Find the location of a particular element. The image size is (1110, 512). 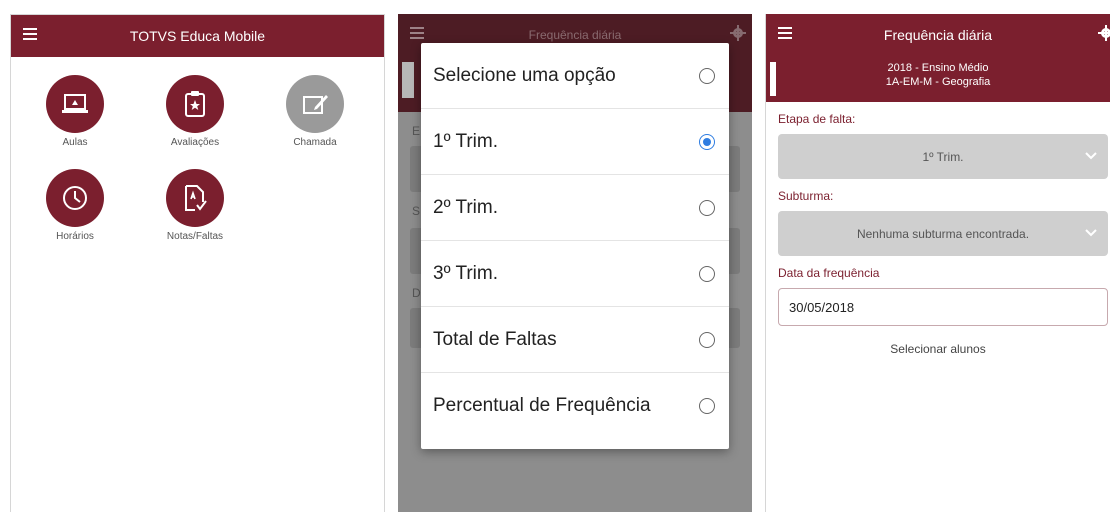

option-percentual-frequencia: Percentual de Frequência is located at coordinates (575, 405).